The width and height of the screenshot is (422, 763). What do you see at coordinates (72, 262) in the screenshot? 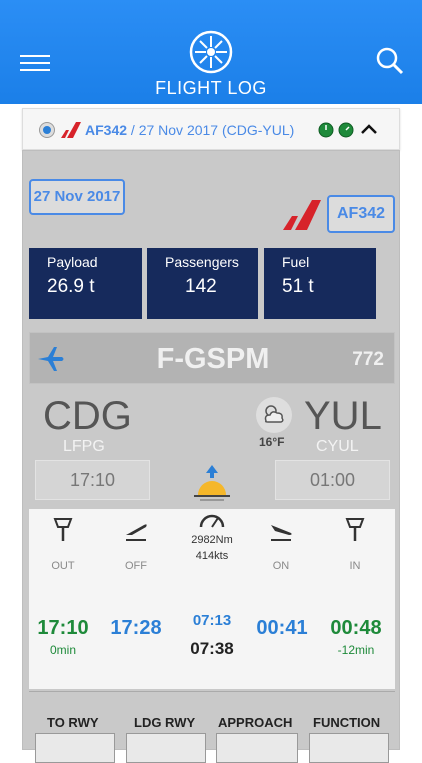
I see `stat-label: Payload` at bounding box center [72, 262].